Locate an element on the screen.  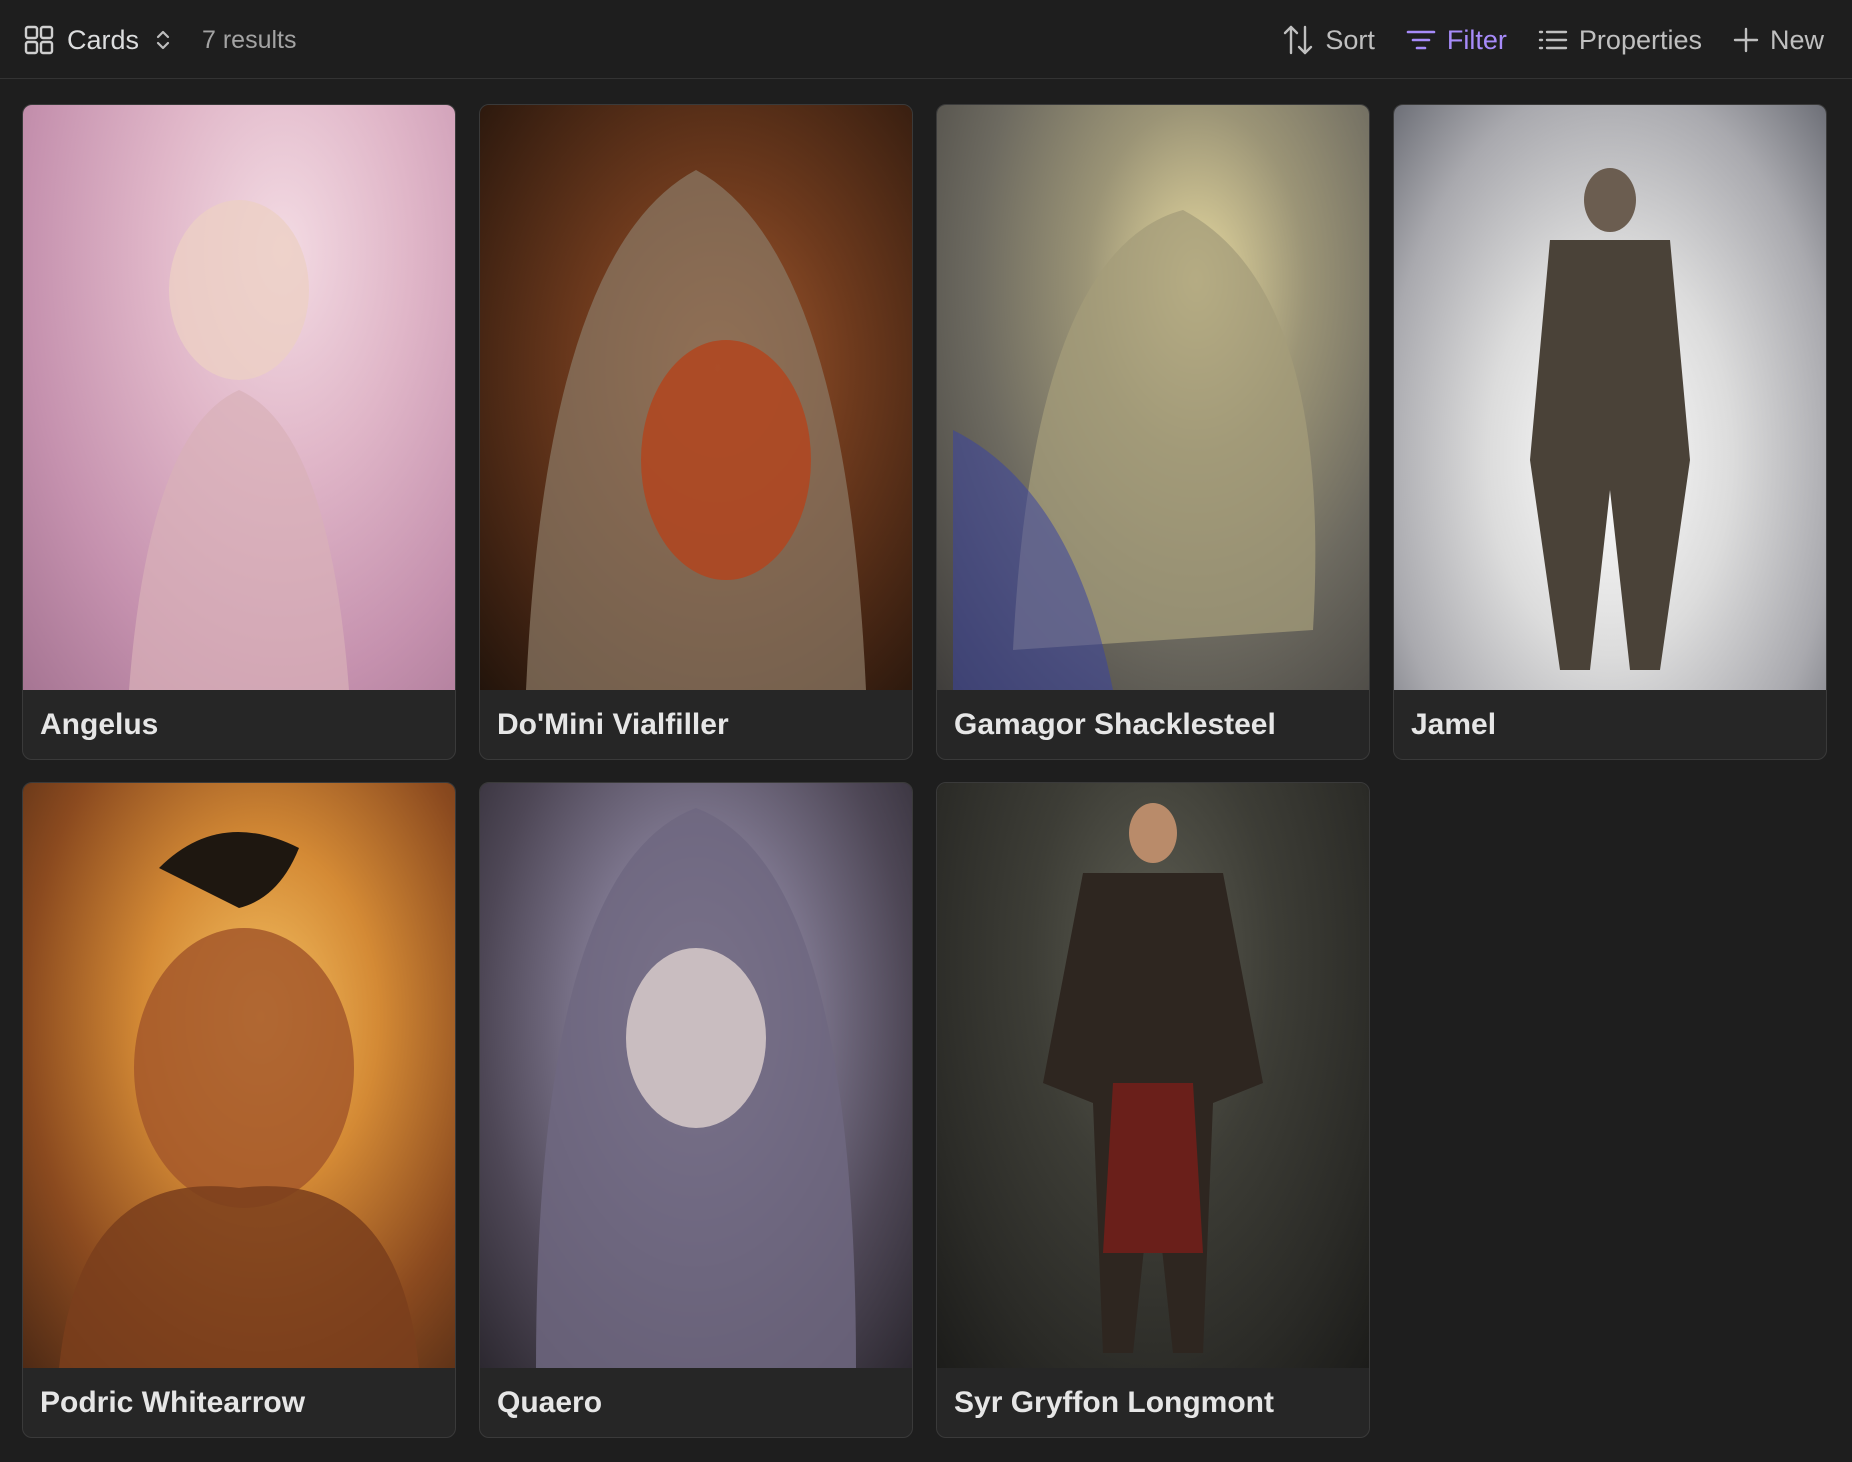
card-title: Podric Whitearrow is located at coordinates (173, 1402).